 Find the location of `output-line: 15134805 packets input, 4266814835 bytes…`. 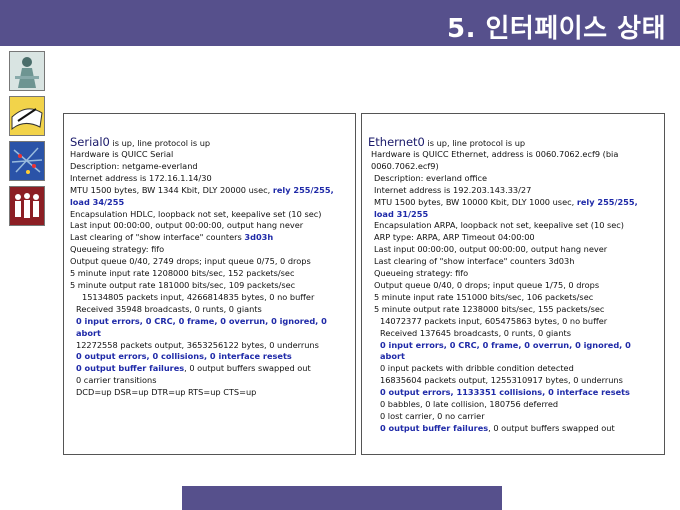

output-line: 15134805 packets input, 4266814835 bytes… is located at coordinates (209, 298).